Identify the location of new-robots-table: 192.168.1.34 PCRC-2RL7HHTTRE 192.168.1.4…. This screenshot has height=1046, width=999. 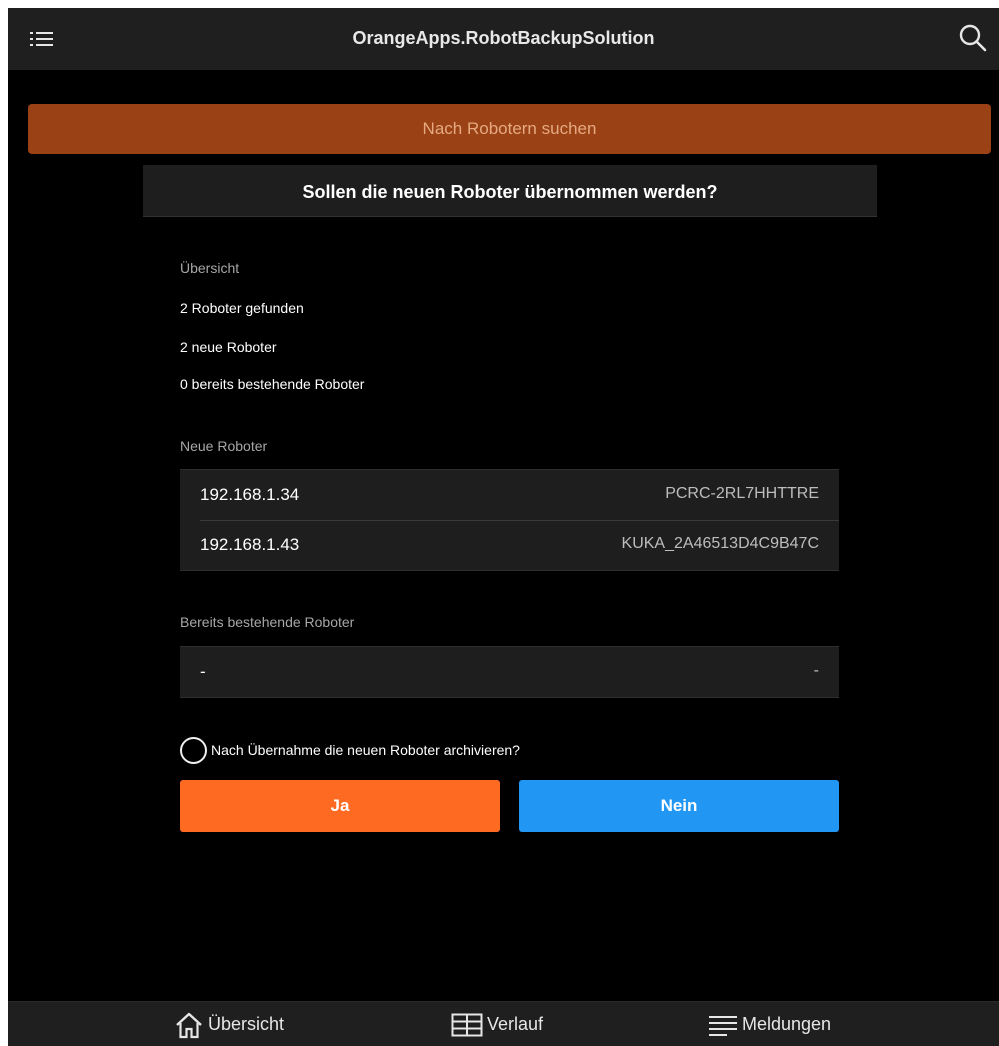
(509, 520).